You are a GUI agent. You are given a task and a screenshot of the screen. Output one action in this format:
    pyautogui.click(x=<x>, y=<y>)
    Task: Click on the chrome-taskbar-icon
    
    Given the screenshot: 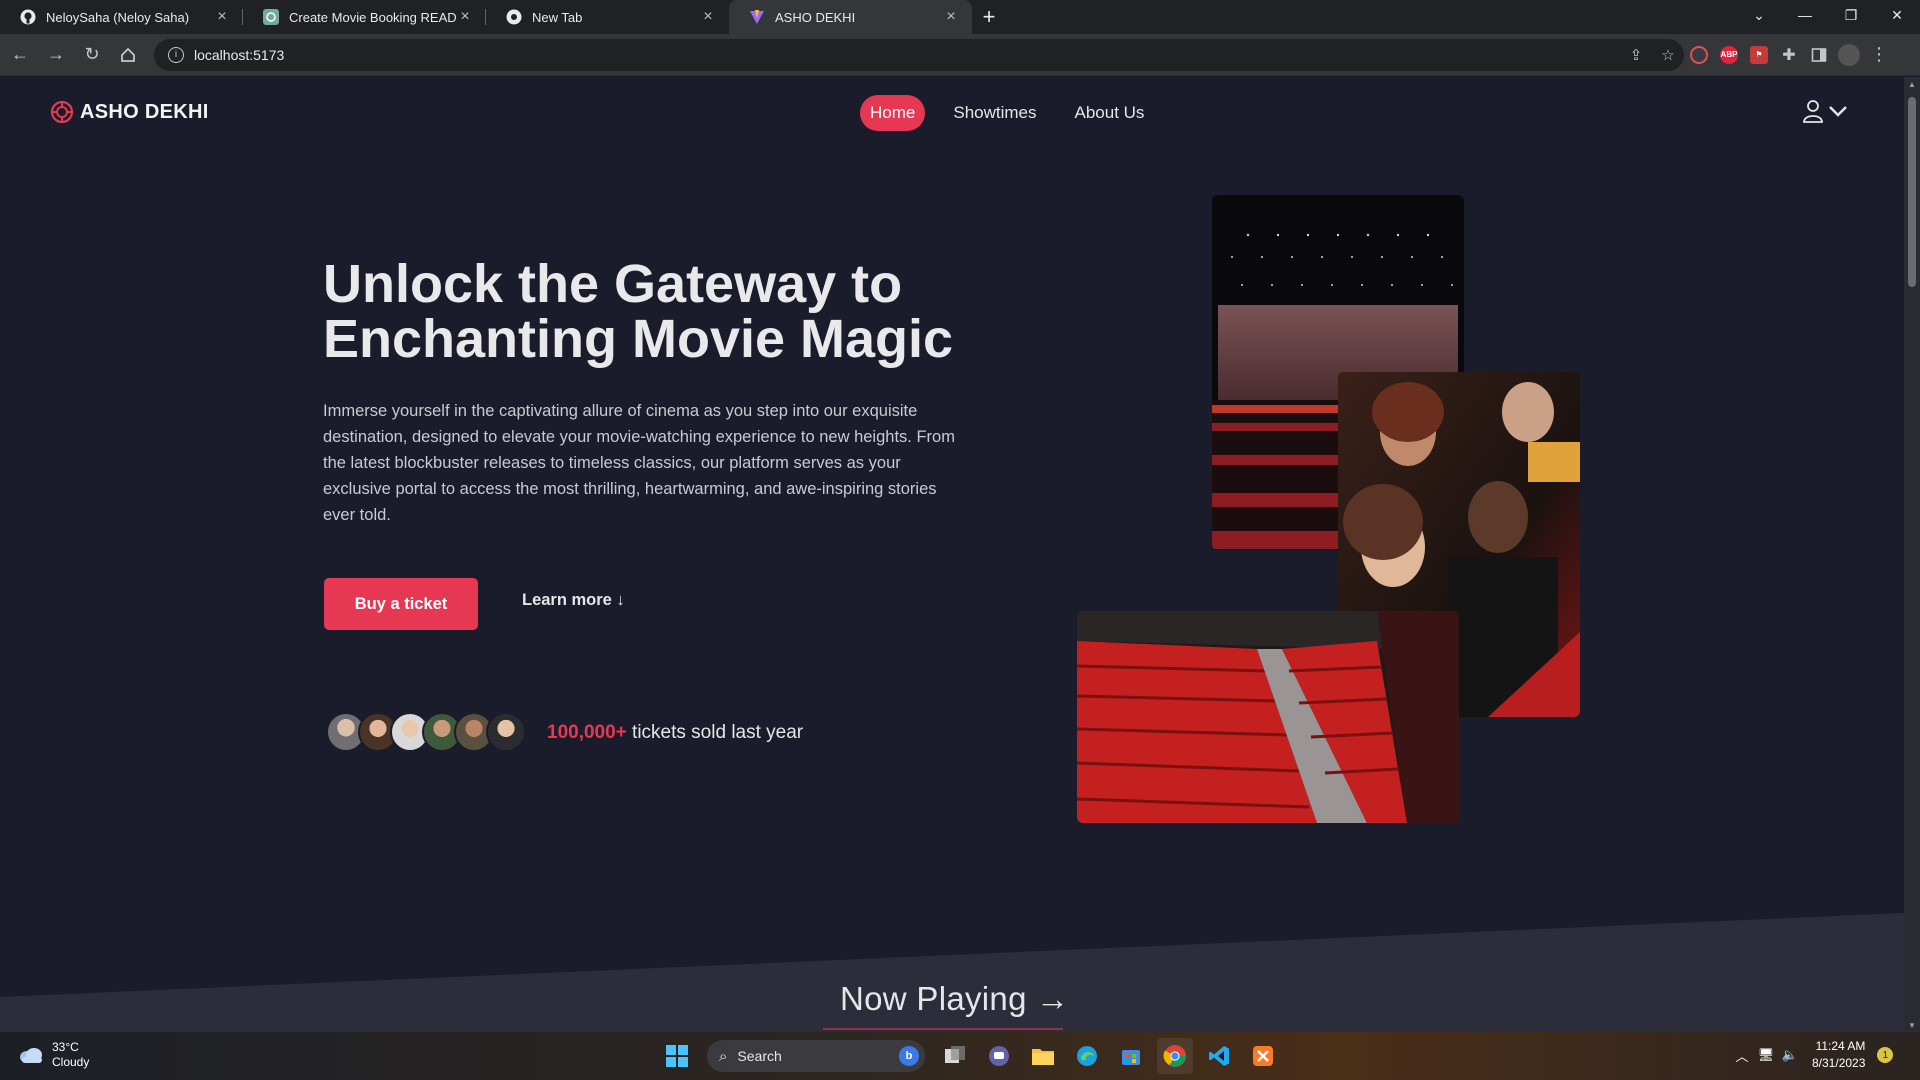 What is the action you would take?
    pyautogui.click(x=1175, y=1056)
    